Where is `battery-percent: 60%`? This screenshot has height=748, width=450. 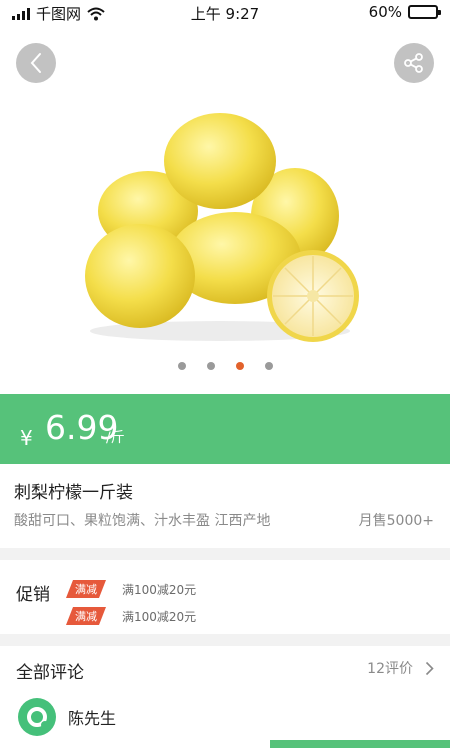 battery-percent: 60% is located at coordinates (385, 12).